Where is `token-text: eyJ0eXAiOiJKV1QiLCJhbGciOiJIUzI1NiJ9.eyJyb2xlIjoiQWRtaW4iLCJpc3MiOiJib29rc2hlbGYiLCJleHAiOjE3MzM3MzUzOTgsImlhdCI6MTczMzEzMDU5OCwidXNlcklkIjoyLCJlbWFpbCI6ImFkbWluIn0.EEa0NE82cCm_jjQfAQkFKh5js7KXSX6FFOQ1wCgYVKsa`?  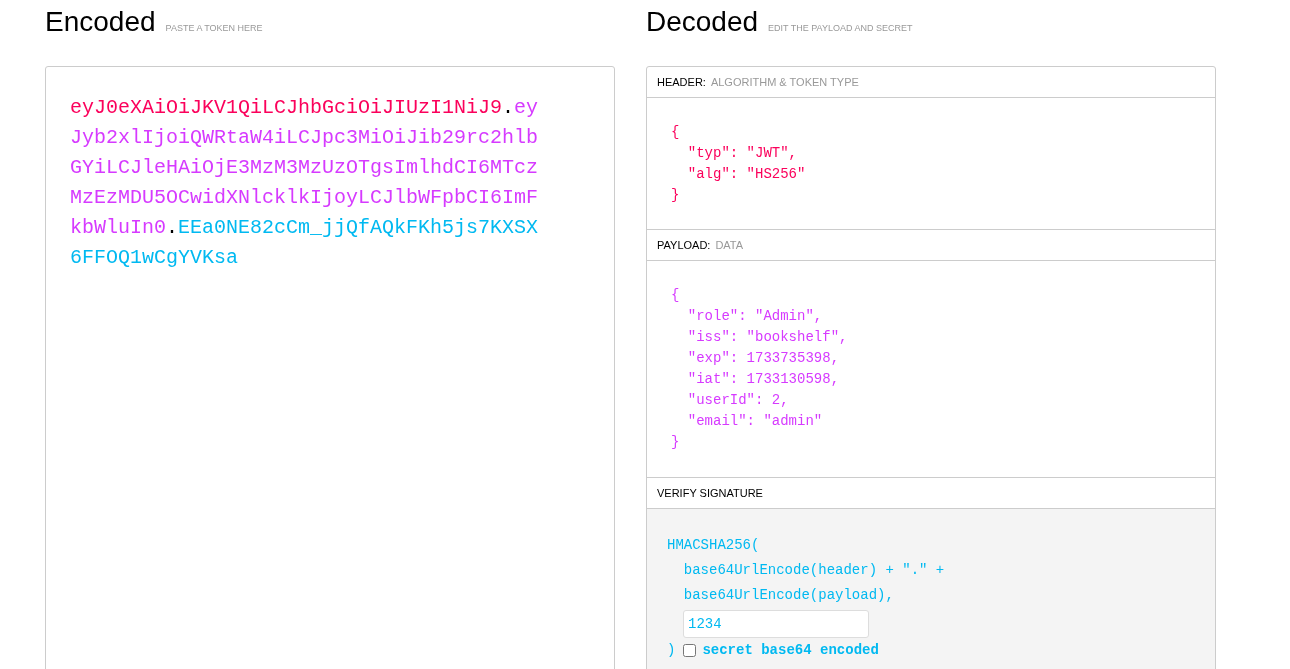 token-text: eyJ0eXAiOiJKV1QiLCJhbGciOiJIUzI1NiJ9.eyJyb2xlIjoiQWRtaW4iLCJpc3MiOiJib29rc2hlbGYiLCJleHAiOjE3MzM3MzUzOTgsImlhdCI6MTczMzEzMDU5OCwidXNlcklkIjoyLCJlbWFpbCI6ImFkbWluIn0.EEa0NE82cCm_jjQfAQkFKh5js7KXSX6FFOQ1wCgYVKsa is located at coordinates (305, 183).